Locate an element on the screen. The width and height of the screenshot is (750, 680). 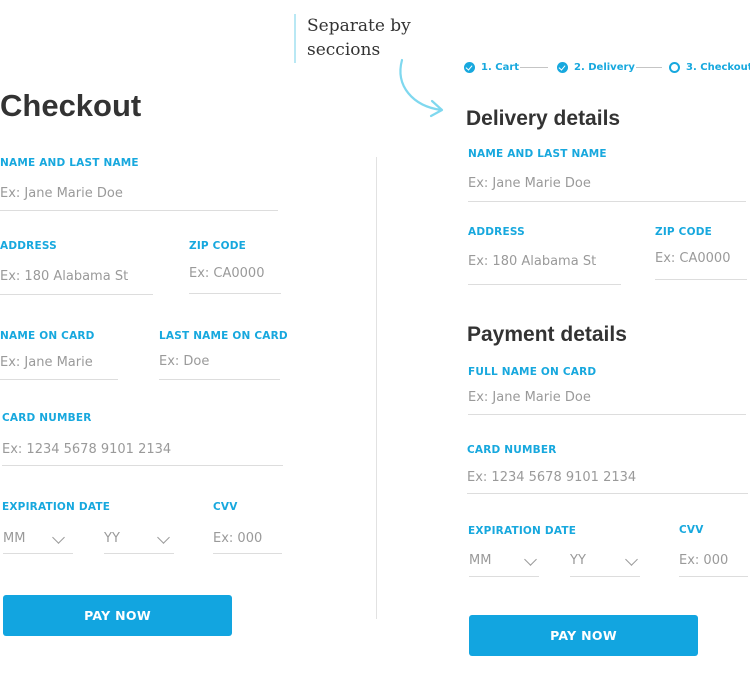
step-cart: 1. Cart is located at coordinates (491, 67).